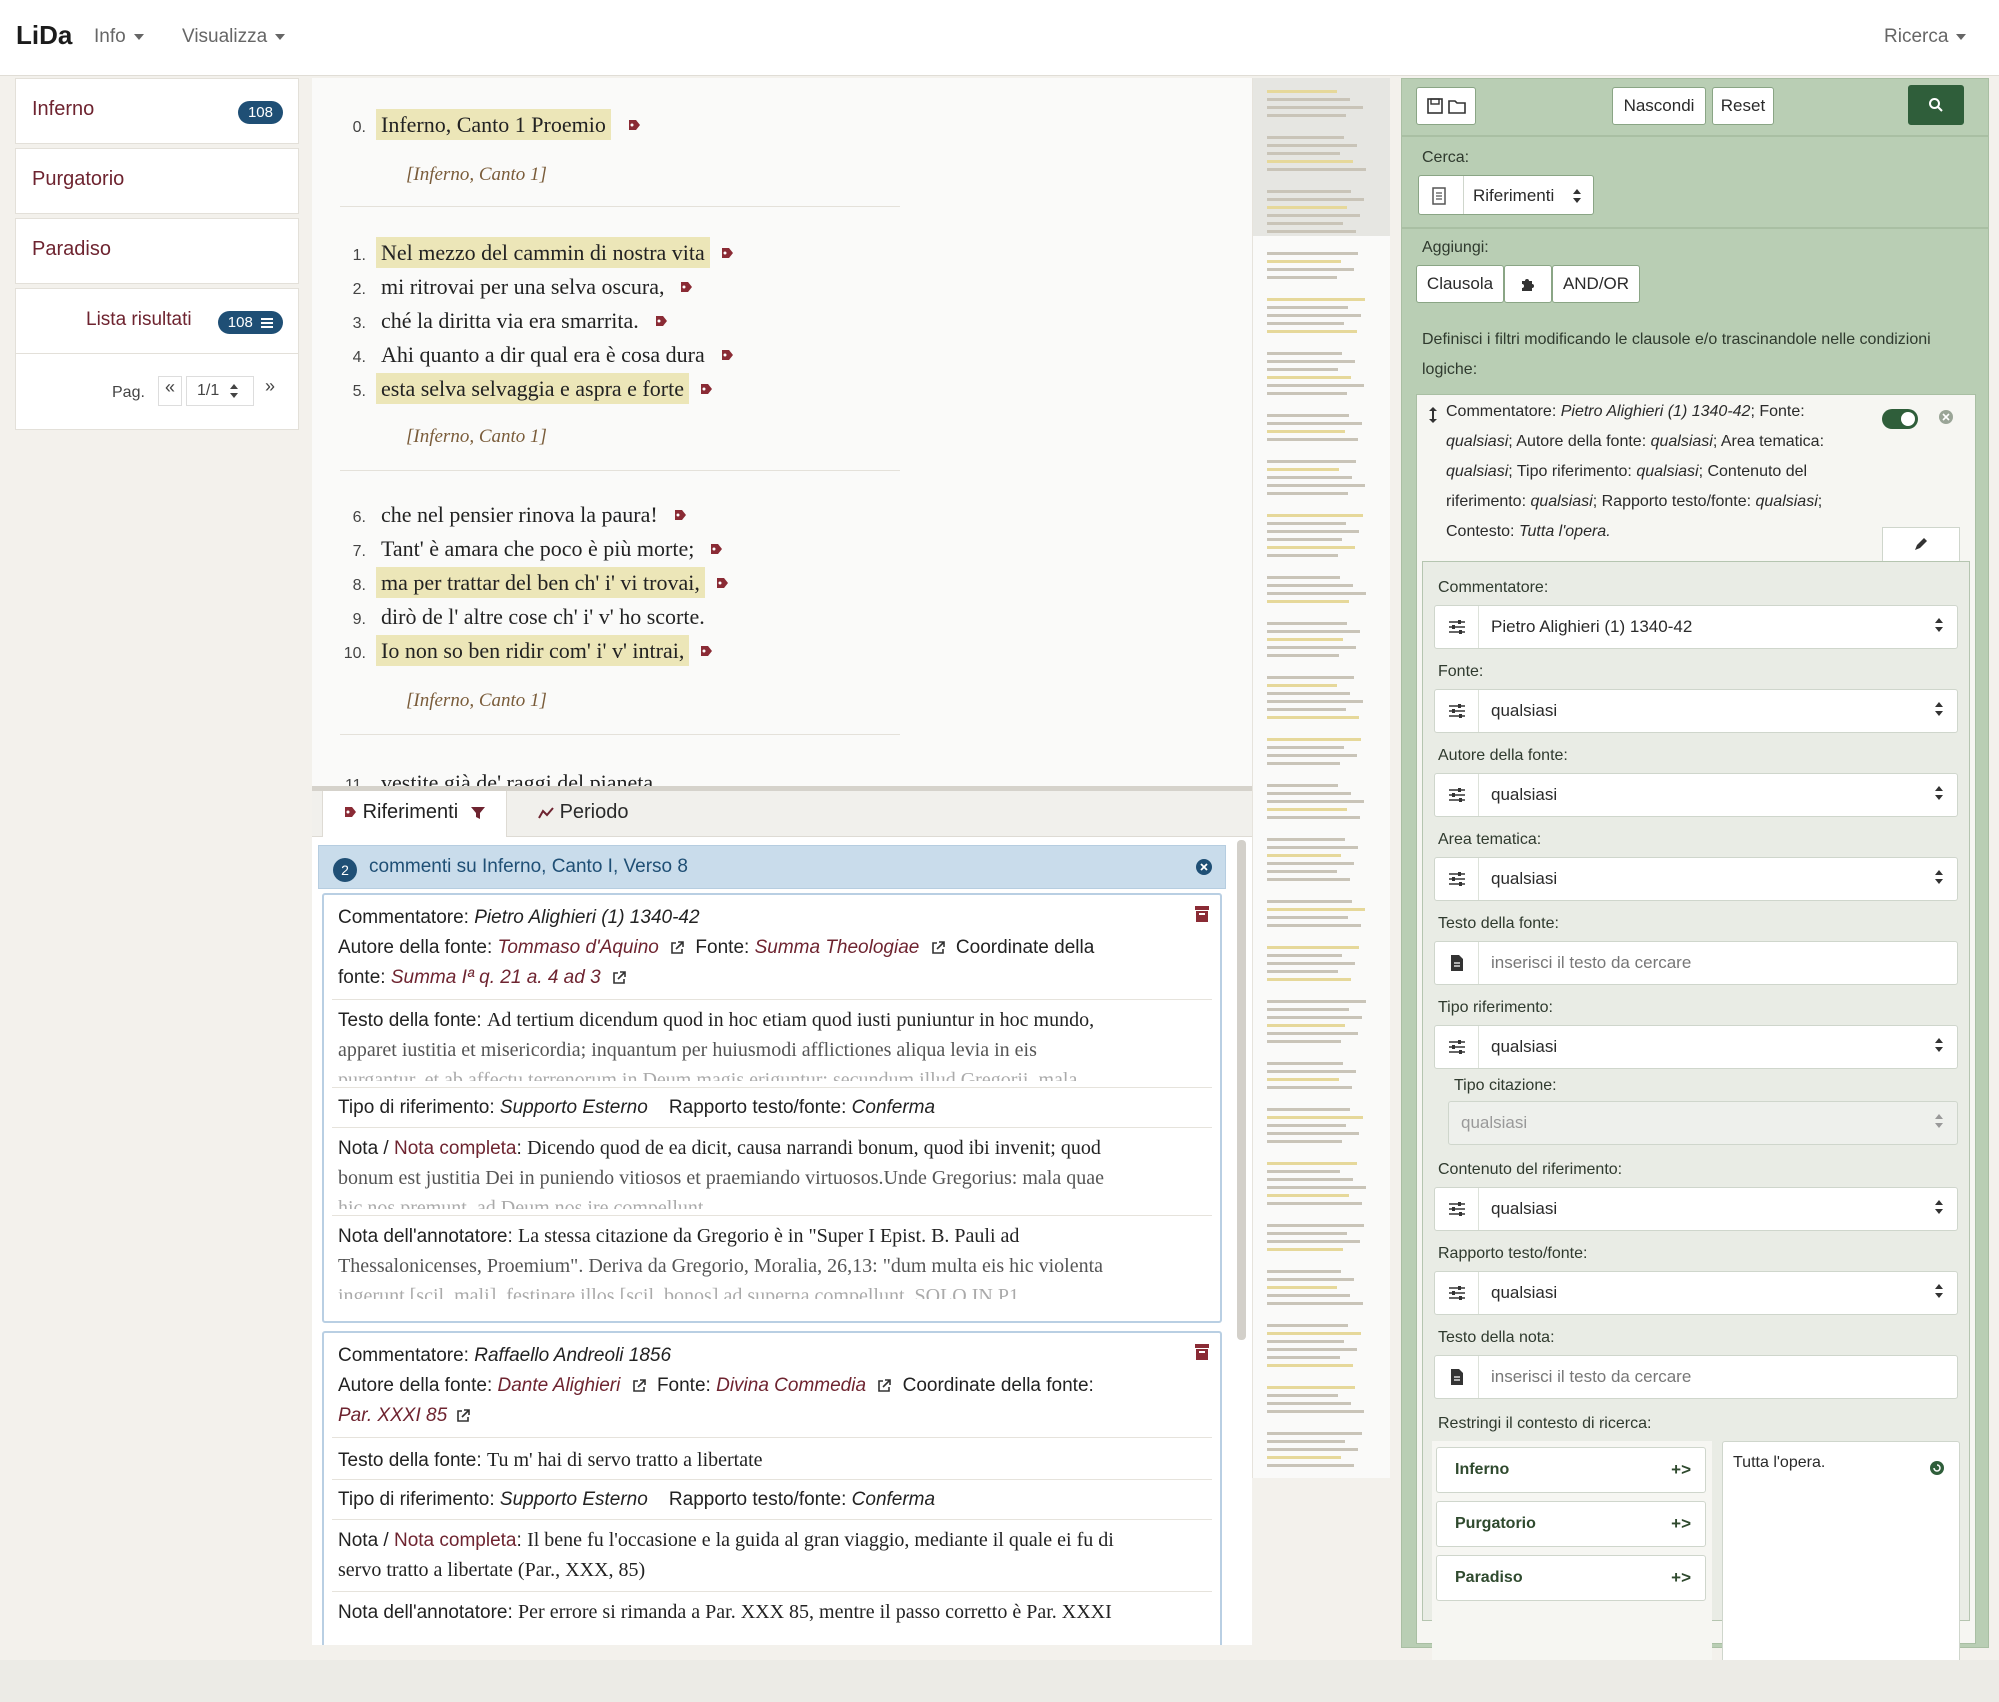  I want to click on page-prev-button: «, so click(170, 391).